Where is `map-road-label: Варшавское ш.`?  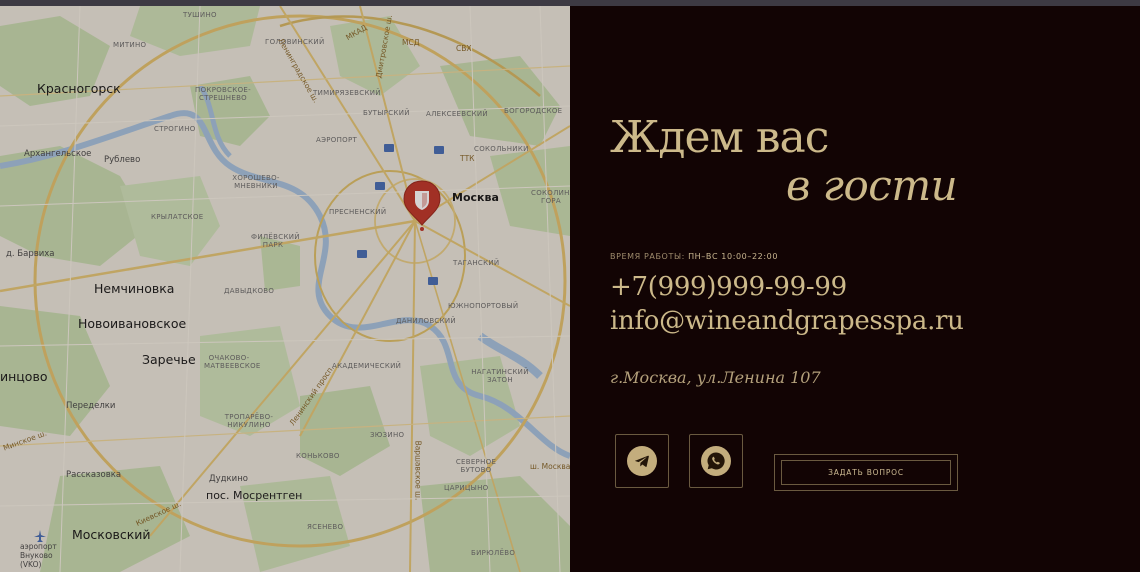 map-road-label: Варшавское ш. is located at coordinates (418, 470).